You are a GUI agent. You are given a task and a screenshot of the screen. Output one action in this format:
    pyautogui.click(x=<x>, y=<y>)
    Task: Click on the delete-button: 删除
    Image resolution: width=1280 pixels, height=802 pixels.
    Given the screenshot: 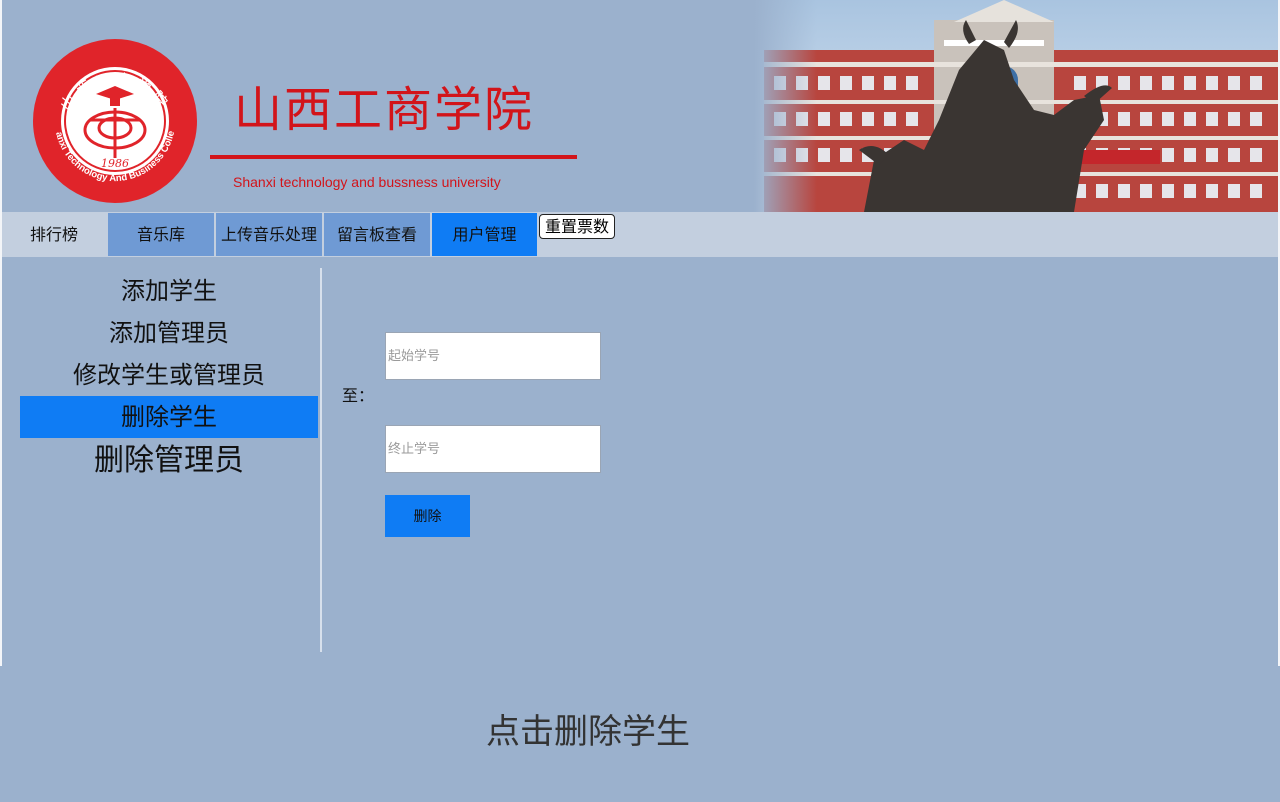 What is the action you would take?
    pyautogui.click(x=427, y=516)
    